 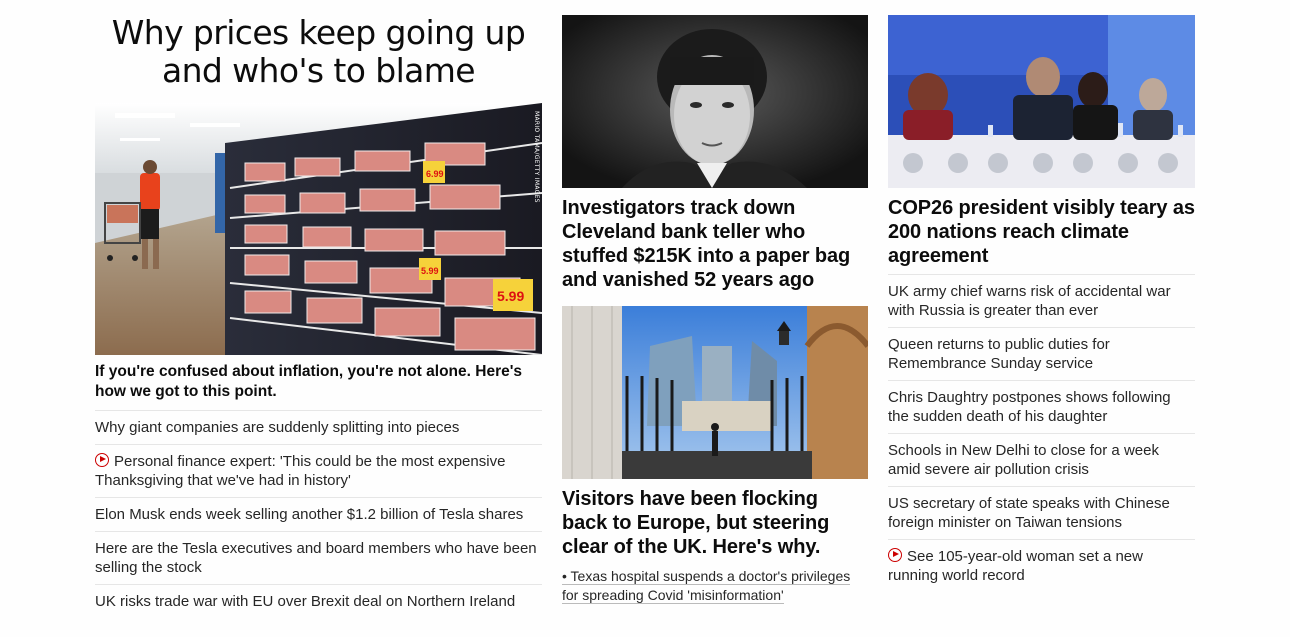 I want to click on cop26-illustration, so click(x=1041, y=101).